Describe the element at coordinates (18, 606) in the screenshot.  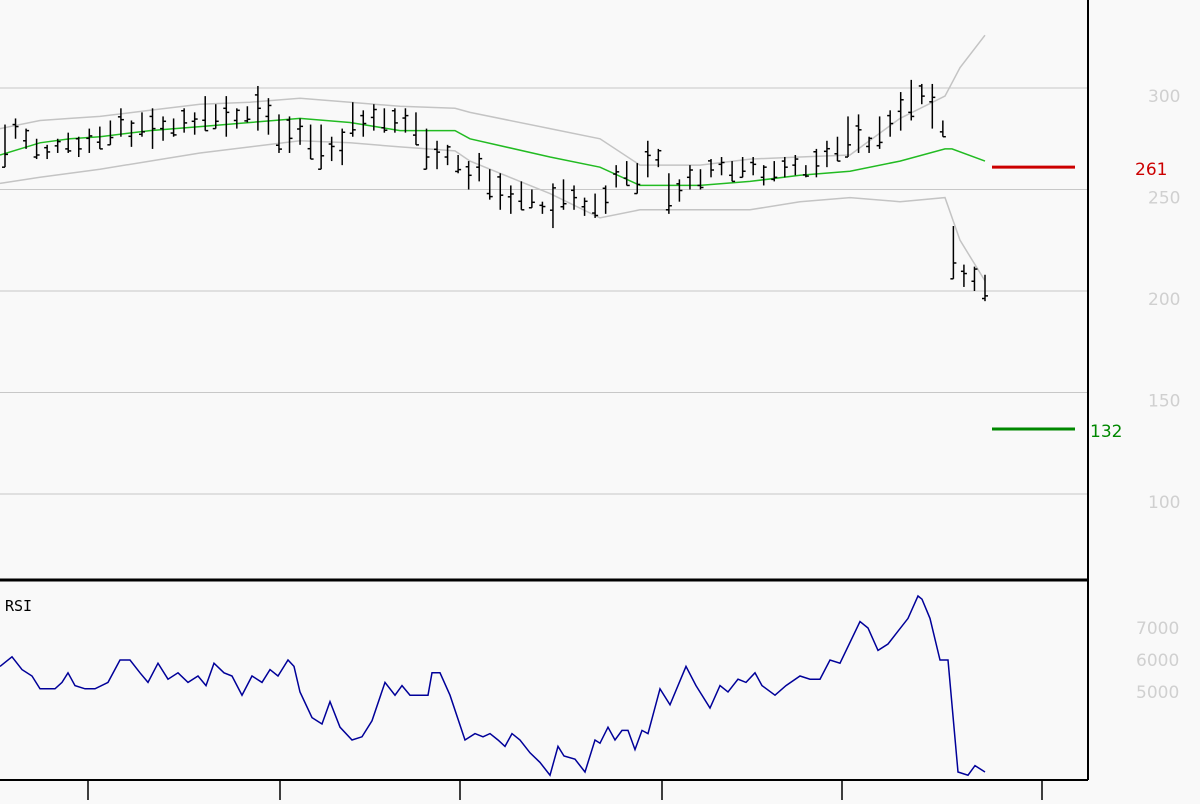
I see `rsi-title: RSI` at that location.